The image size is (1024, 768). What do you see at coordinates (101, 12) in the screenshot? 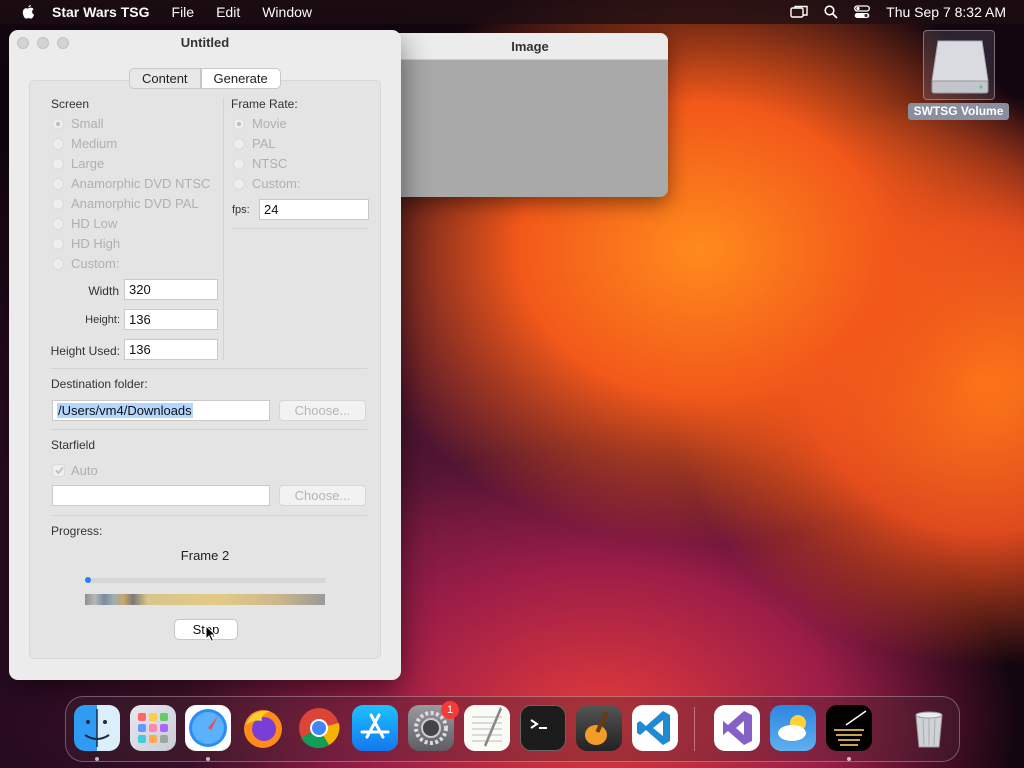
I see `app-menu: Star Wars TSG` at bounding box center [101, 12].